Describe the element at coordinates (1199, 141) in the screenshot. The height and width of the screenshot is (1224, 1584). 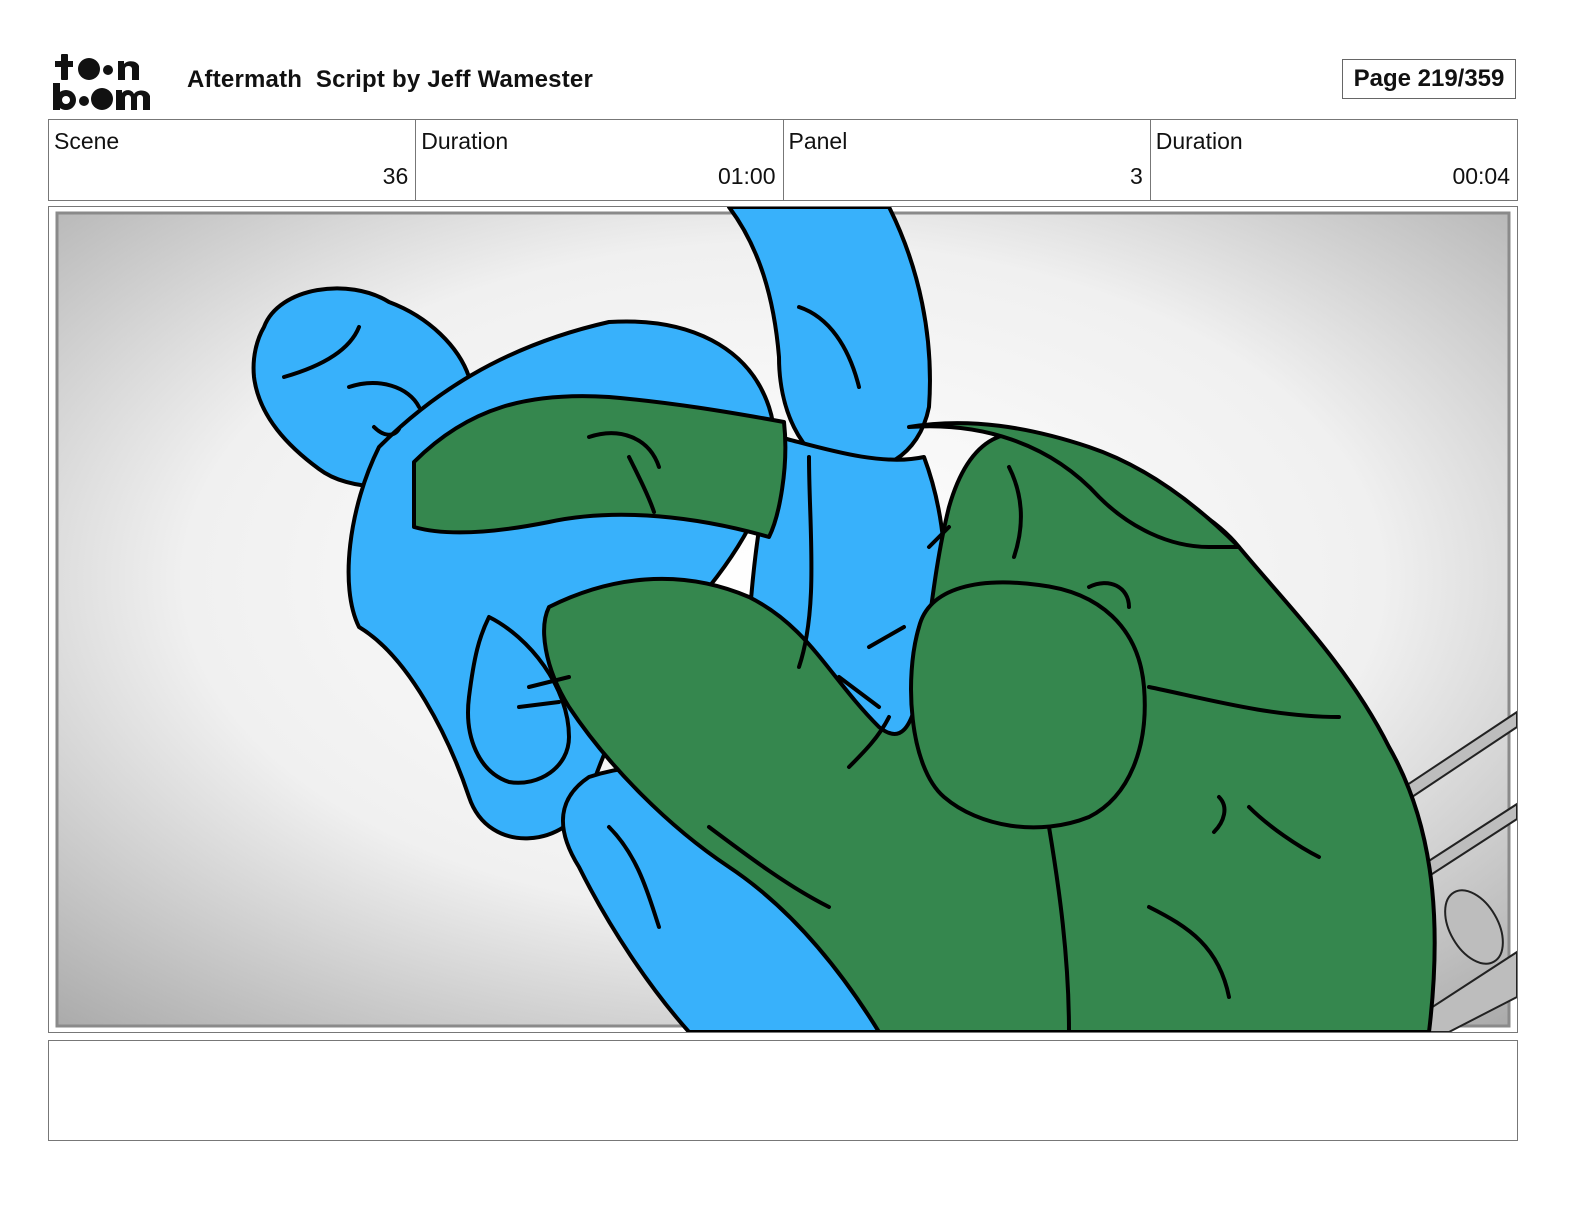
I see `panel-duration-label: Duration` at that location.